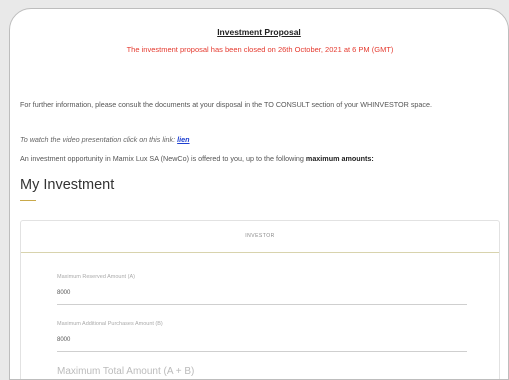 The height and width of the screenshot is (380, 509). What do you see at coordinates (96, 277) in the screenshot?
I see `reserved-amount-label: Maximum Reserved Amount (A)` at bounding box center [96, 277].